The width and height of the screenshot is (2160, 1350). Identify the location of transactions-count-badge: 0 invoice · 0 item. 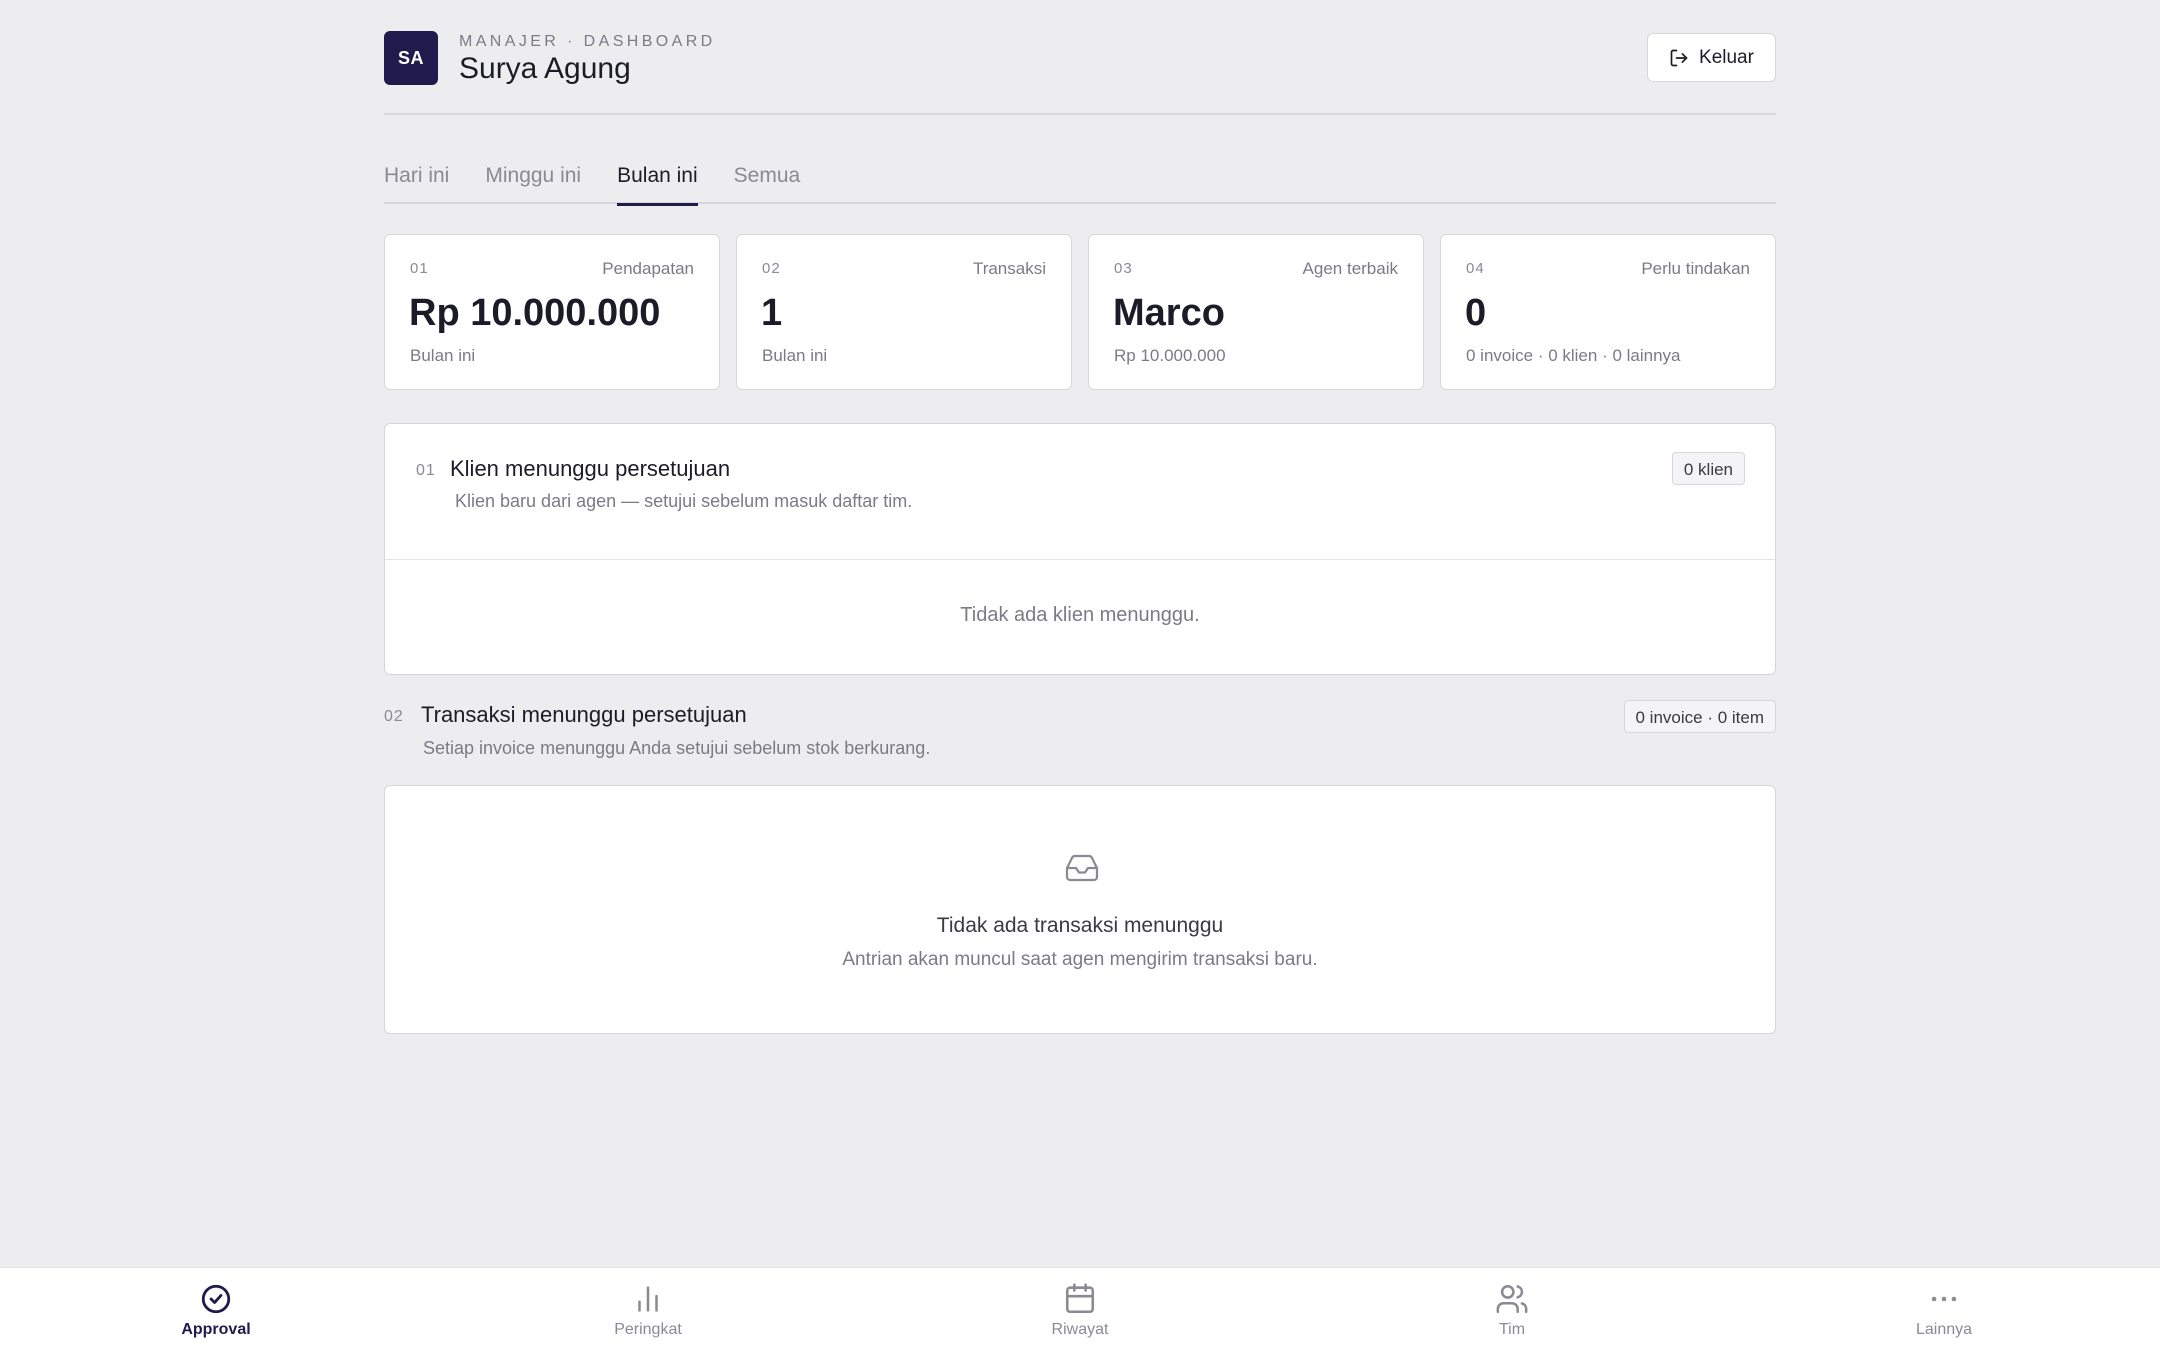
(1699, 716).